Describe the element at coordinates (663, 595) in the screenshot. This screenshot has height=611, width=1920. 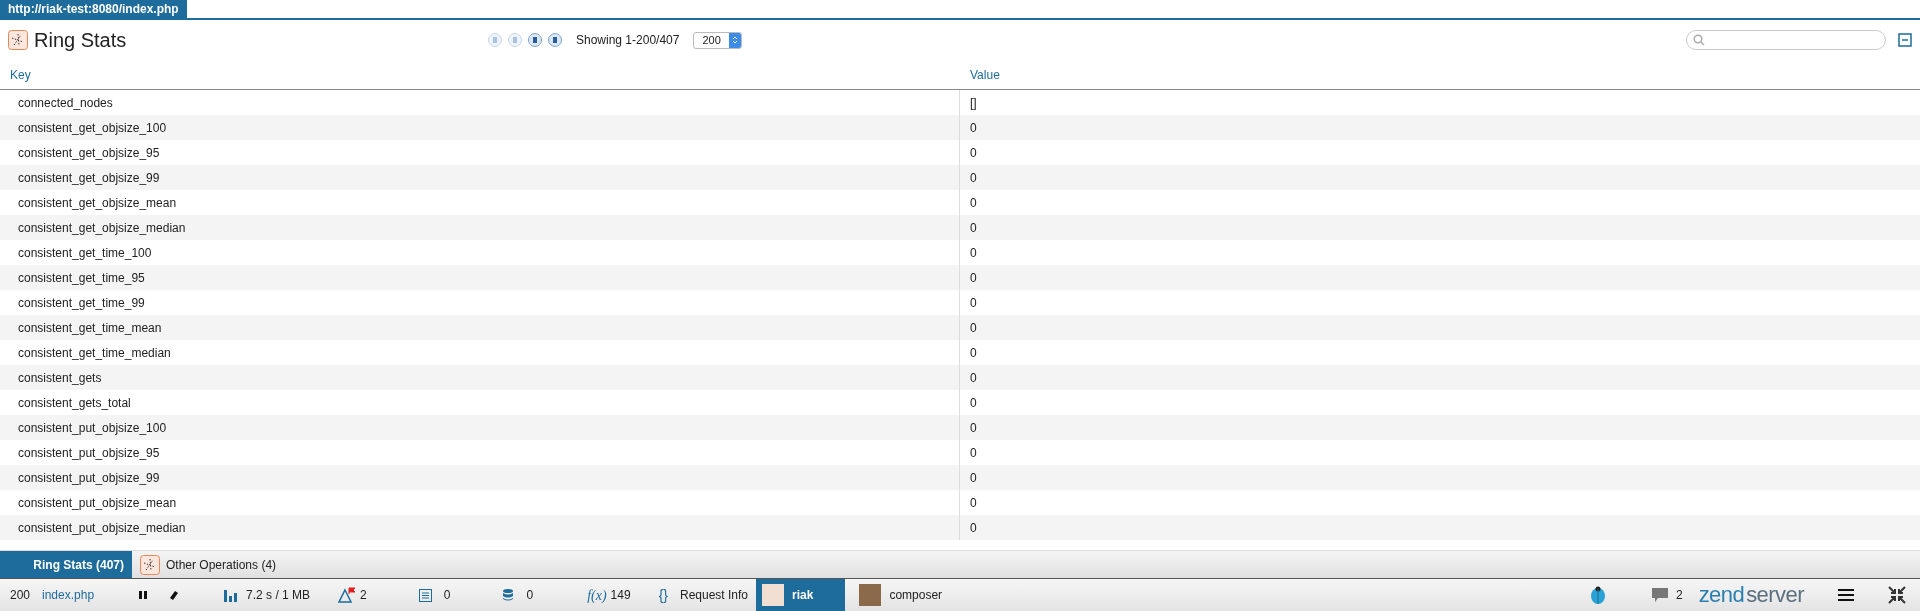
I see `request-info-glyph: {}` at that location.